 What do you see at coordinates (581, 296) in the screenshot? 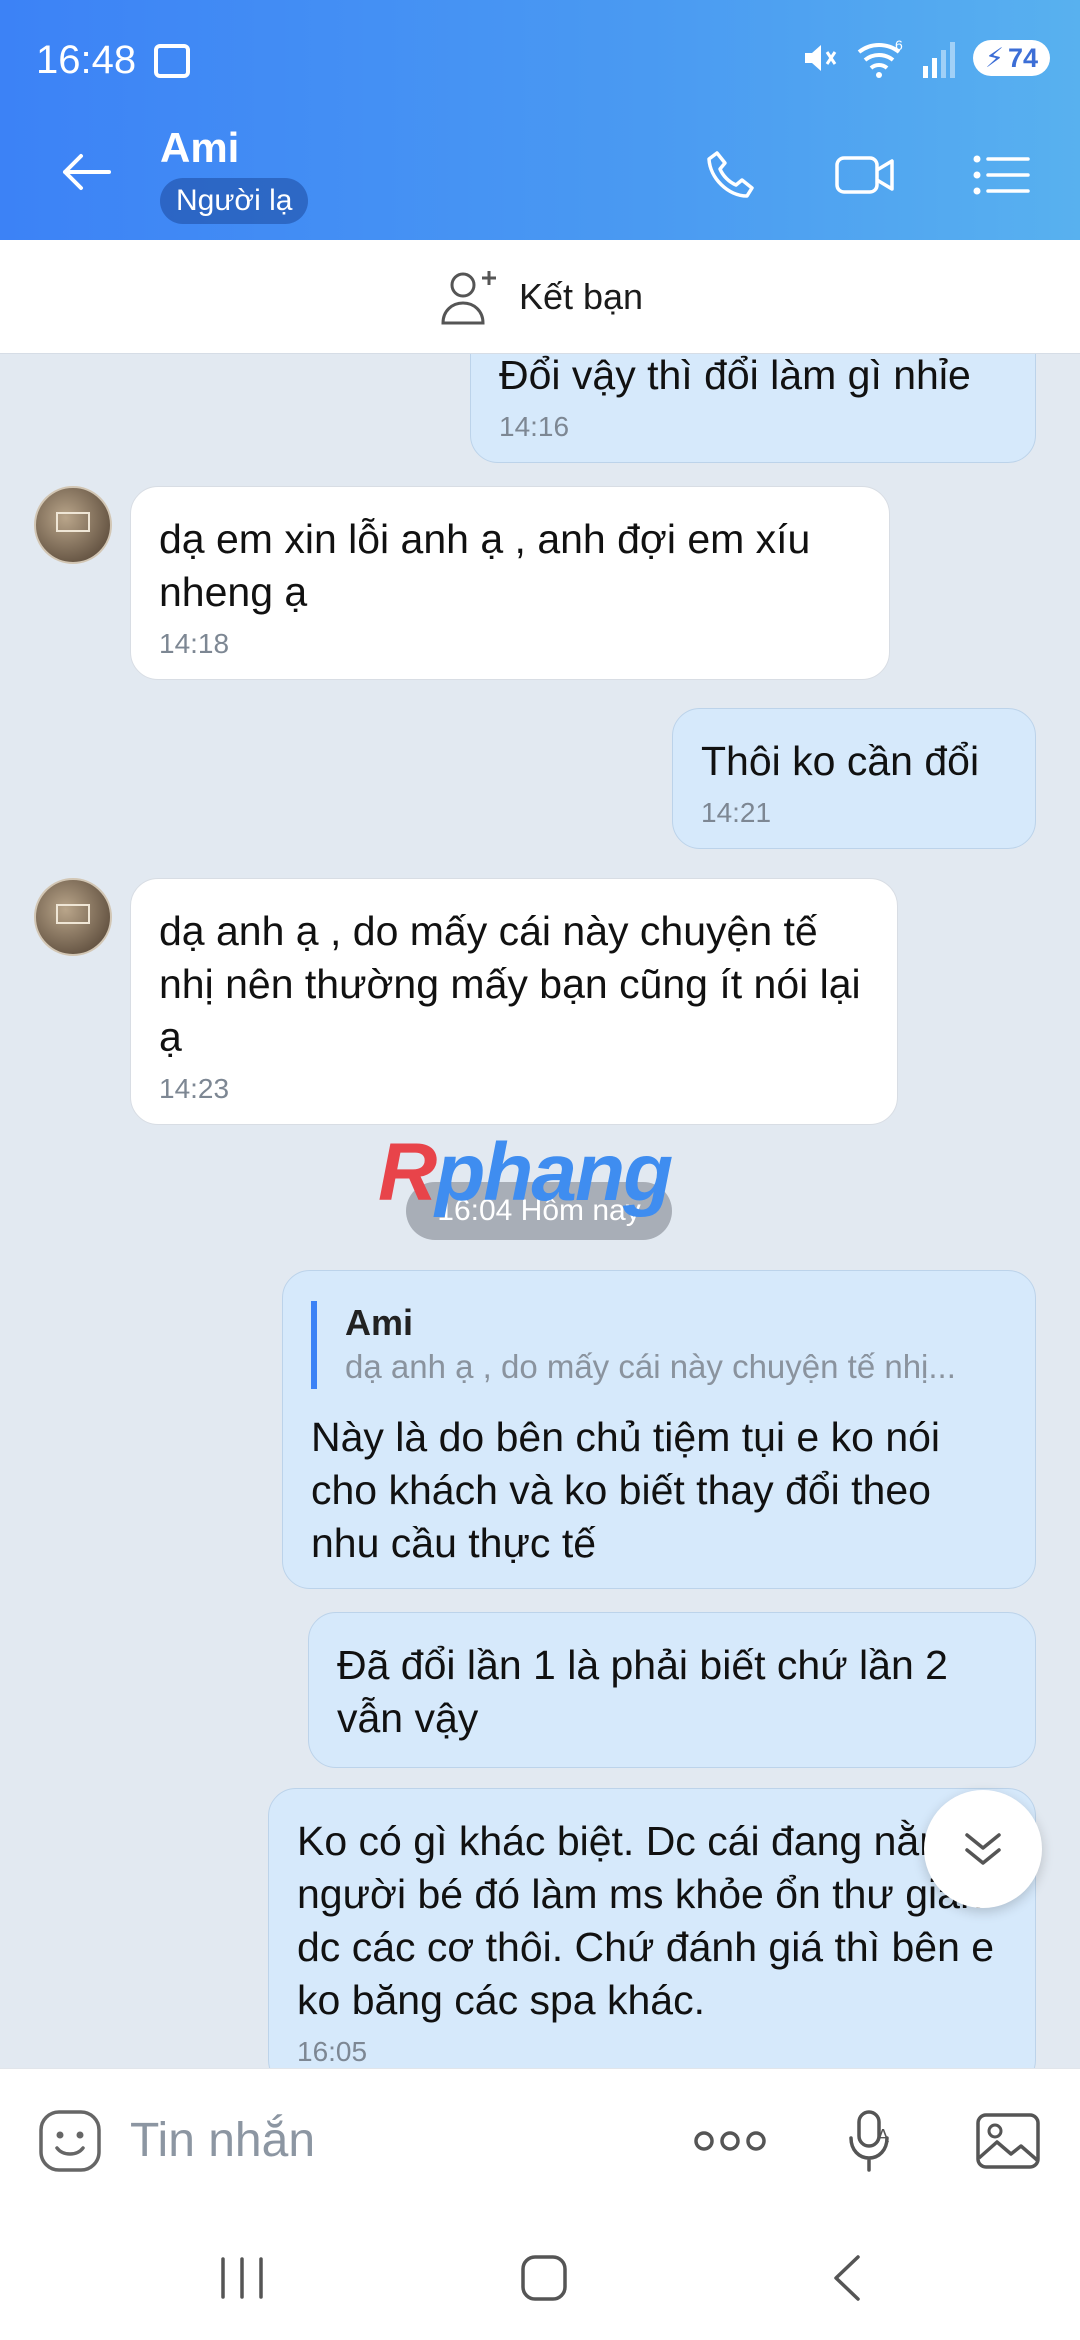
I see `add-friend-label: Kết bạn` at bounding box center [581, 296].